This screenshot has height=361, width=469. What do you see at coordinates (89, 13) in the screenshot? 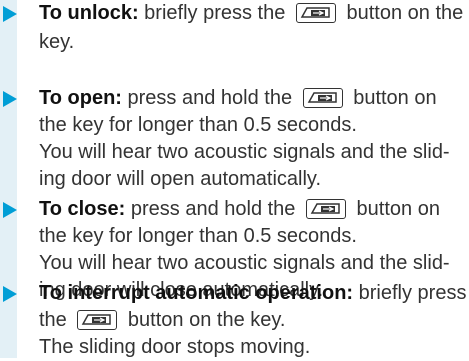
I see `instruction-lead: To unlock:` at bounding box center [89, 13].